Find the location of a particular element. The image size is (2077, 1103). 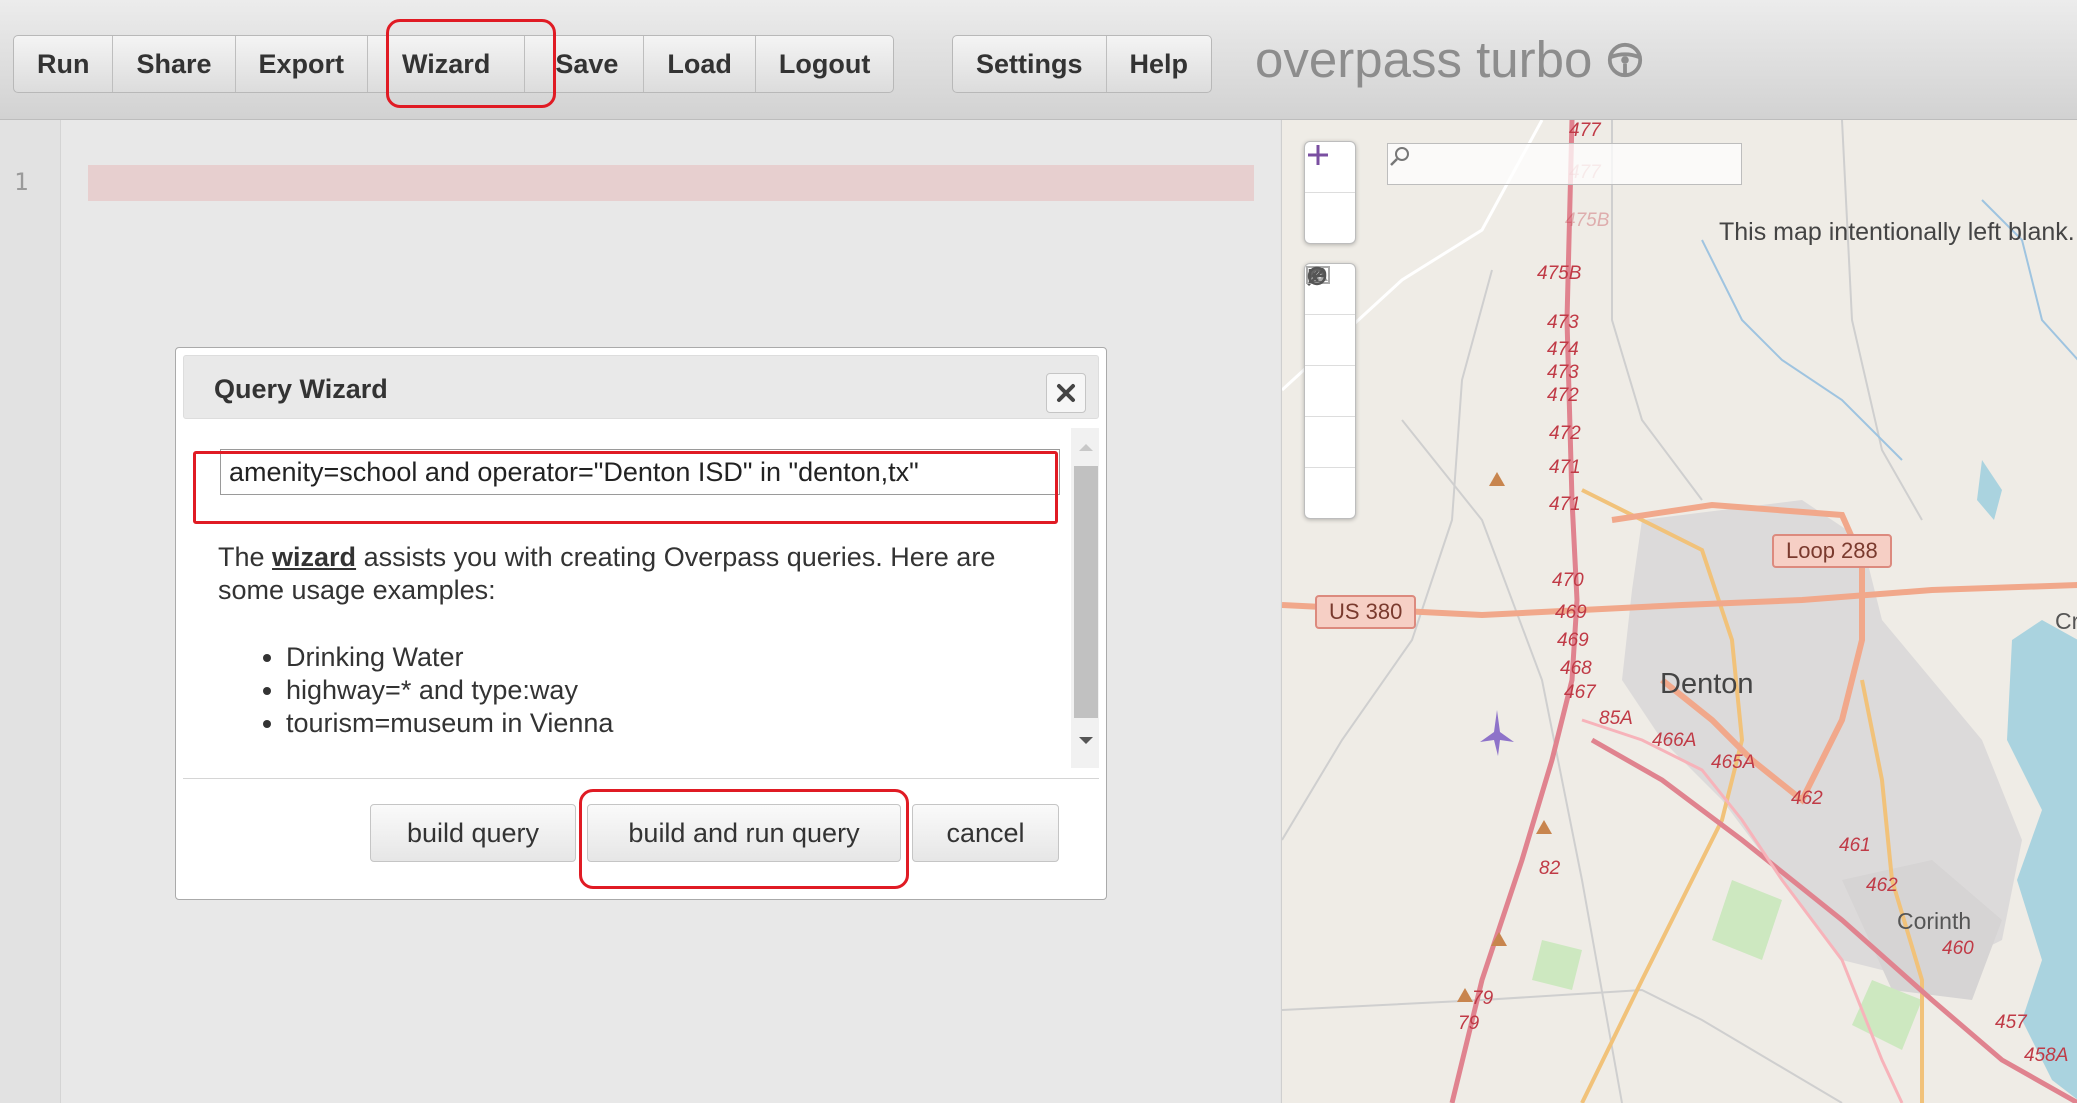

exit-label: 466A is located at coordinates (1674, 740).